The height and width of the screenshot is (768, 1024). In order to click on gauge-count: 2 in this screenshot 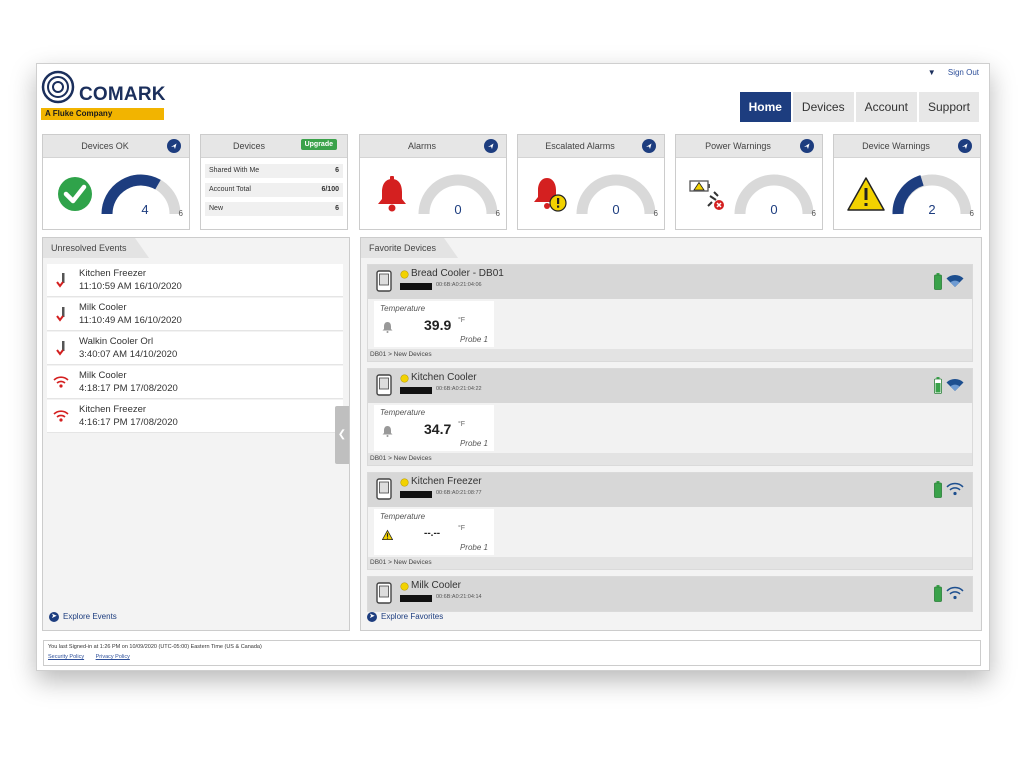, I will do `click(932, 209)`.